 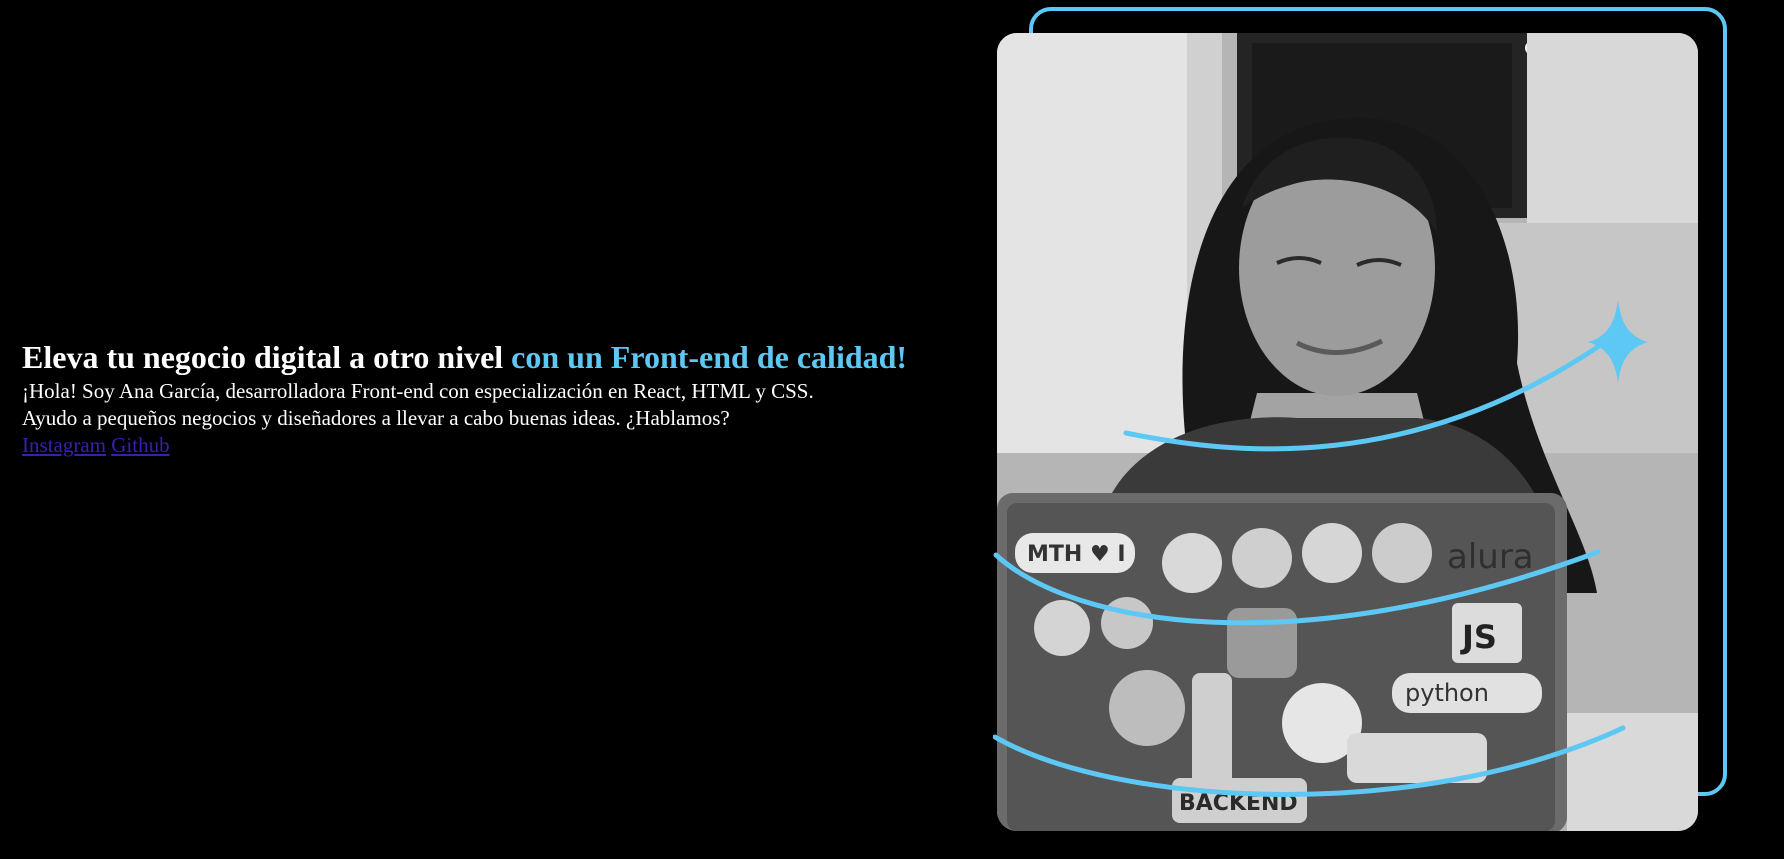 I want to click on sticker-text: MTH ♥ I, so click(x=1076, y=554).